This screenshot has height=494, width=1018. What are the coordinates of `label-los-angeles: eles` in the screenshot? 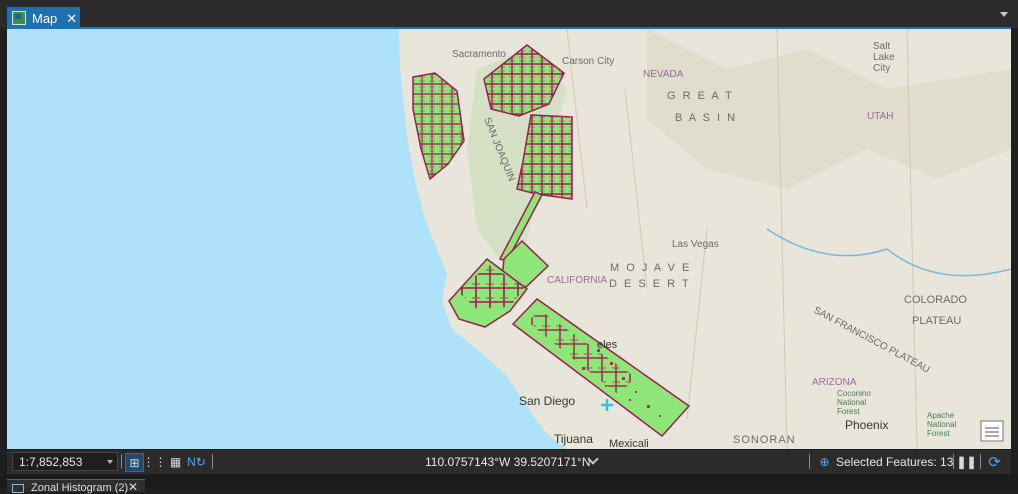 It's located at (607, 345).